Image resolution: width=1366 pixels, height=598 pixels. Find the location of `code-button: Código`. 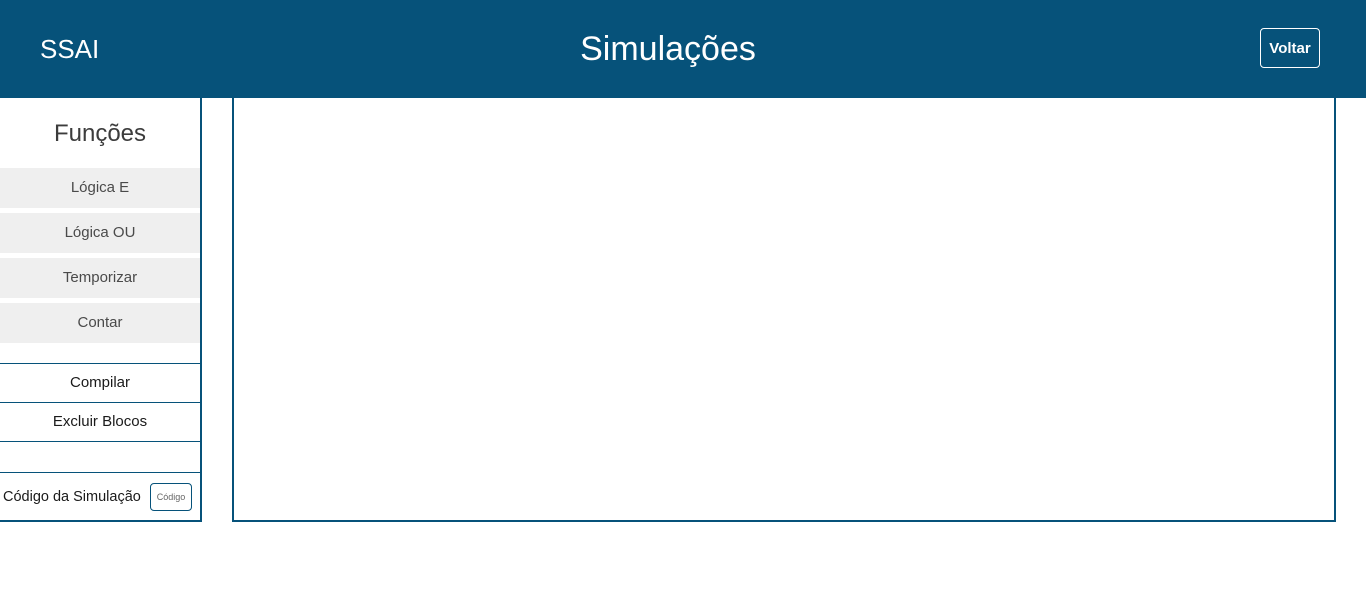

code-button: Código is located at coordinates (171, 497).